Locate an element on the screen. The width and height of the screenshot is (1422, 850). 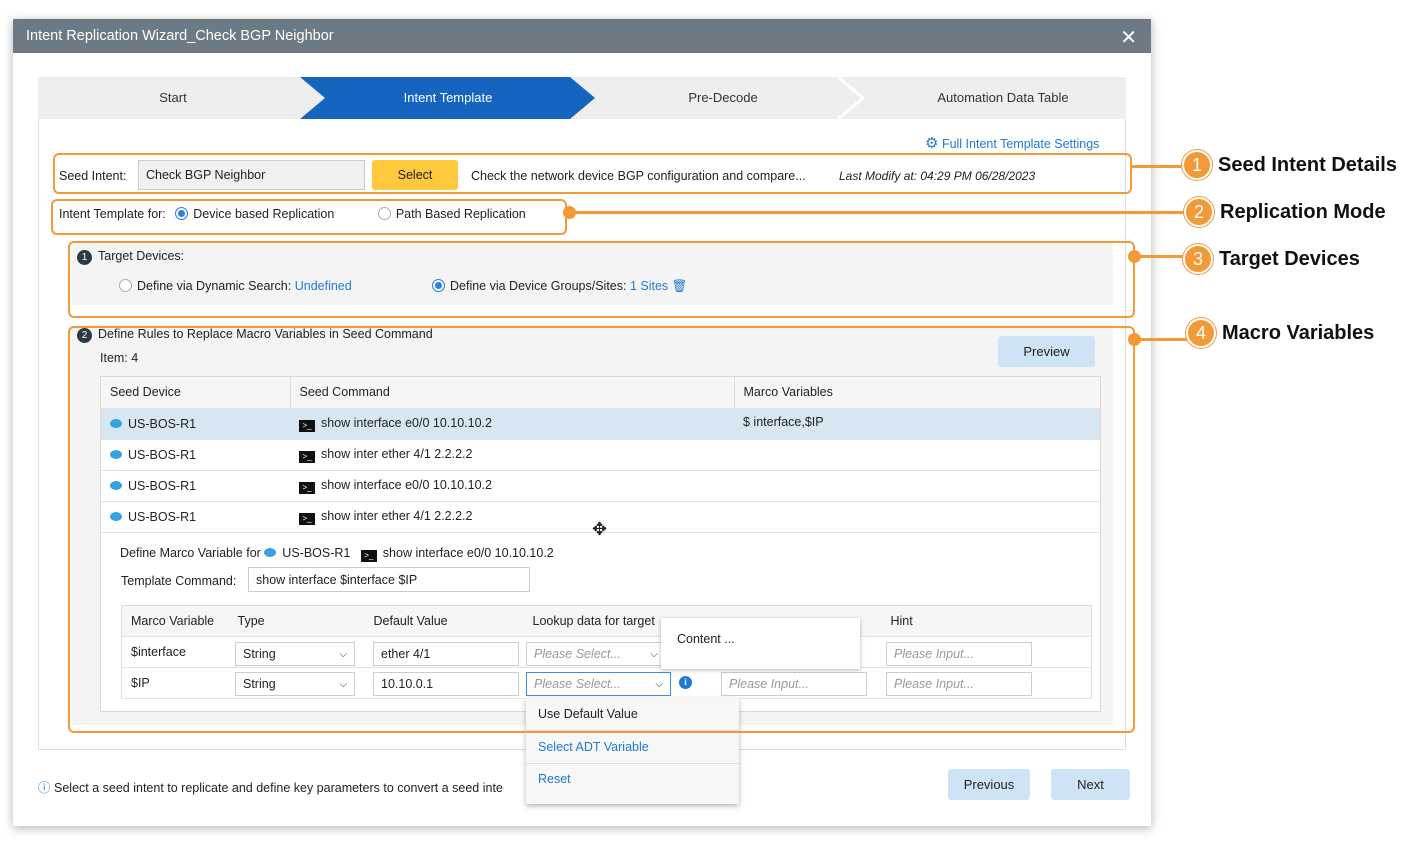
gear-icon: ⚙ is located at coordinates (932, 143).